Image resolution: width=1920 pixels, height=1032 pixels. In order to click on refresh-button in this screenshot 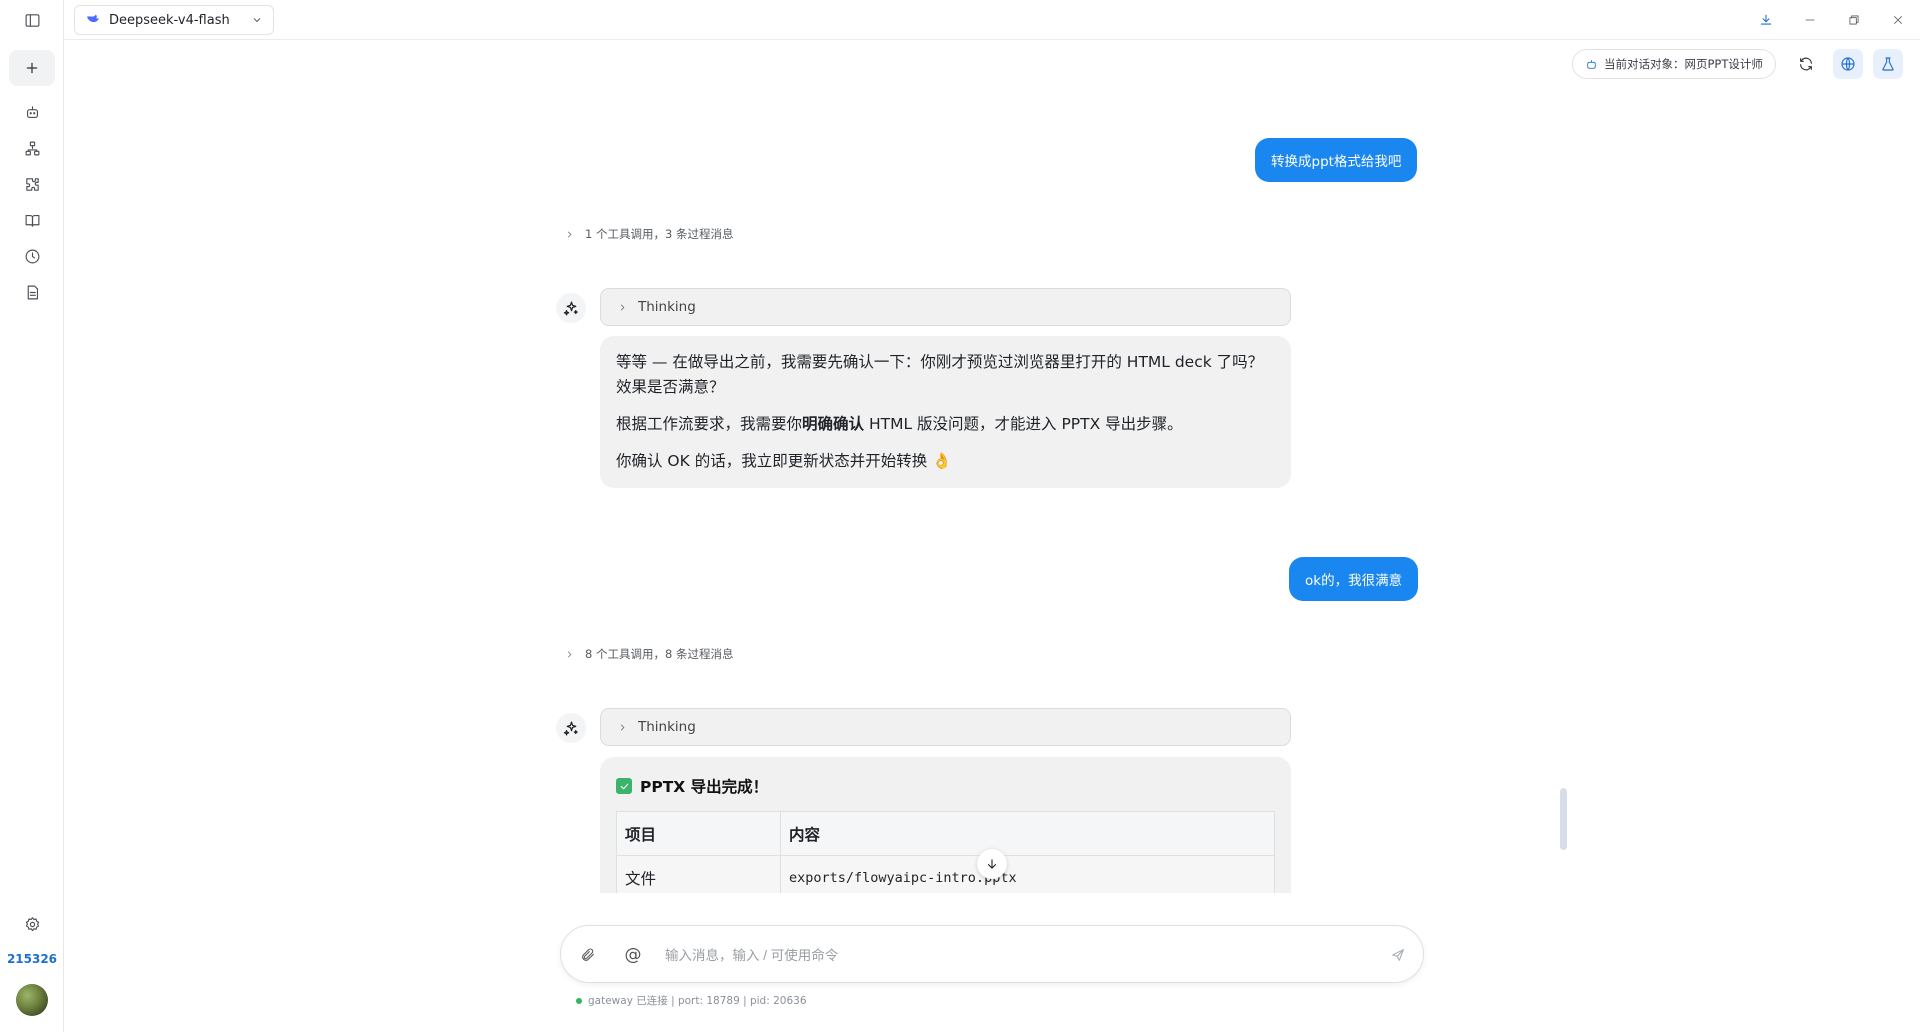, I will do `click(1806, 64)`.